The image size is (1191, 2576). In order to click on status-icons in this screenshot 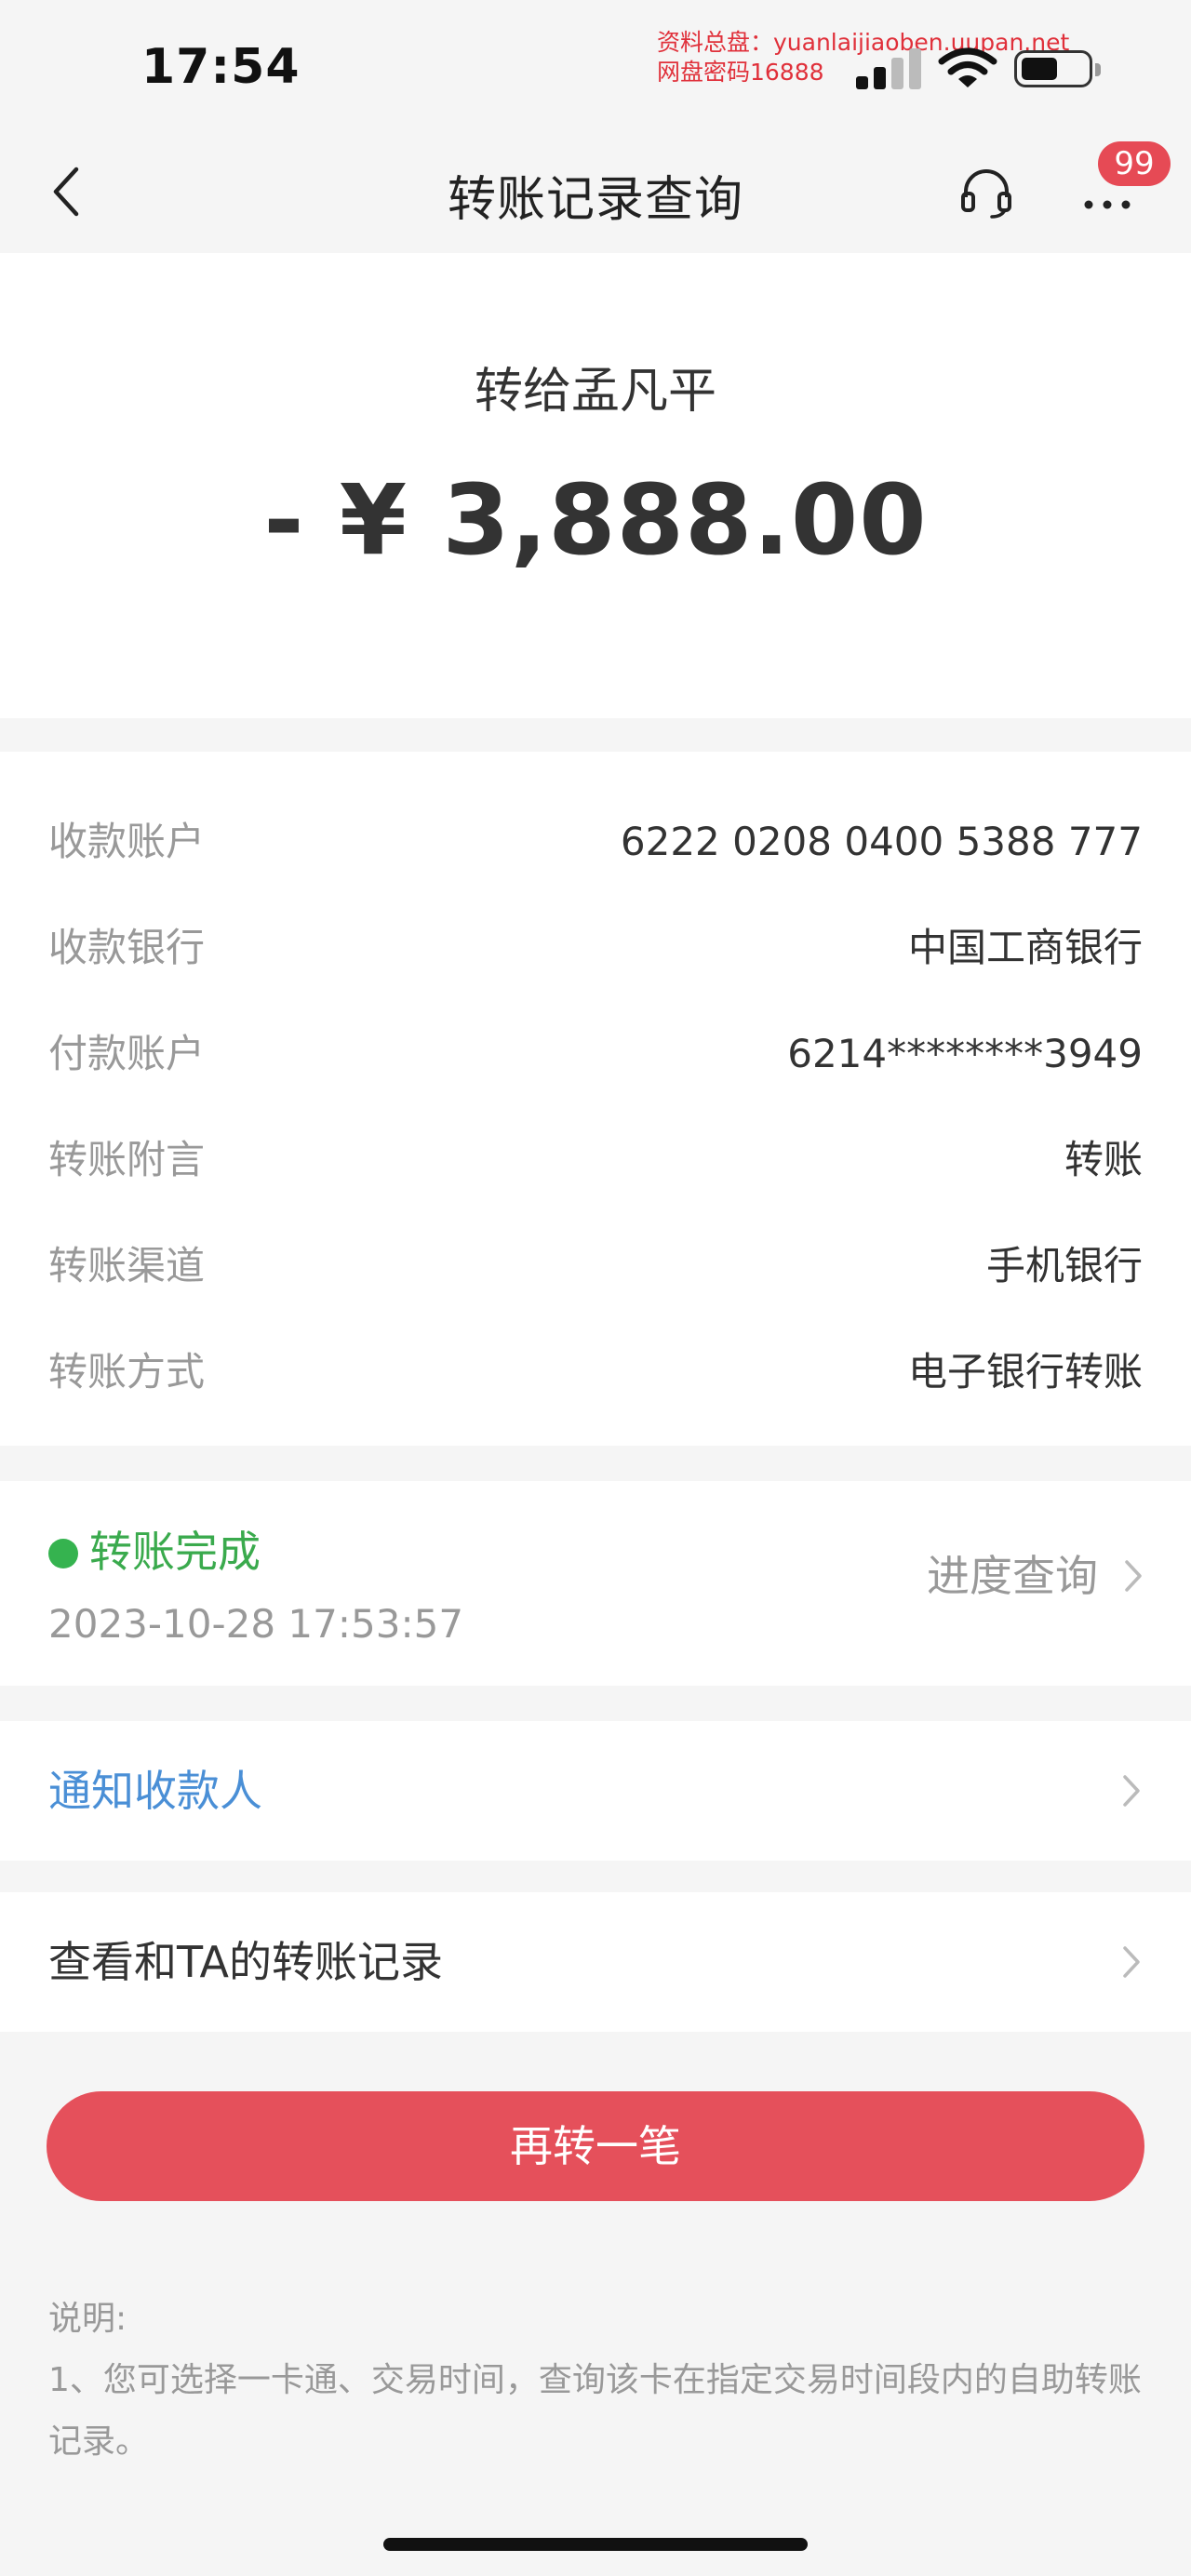, I will do `click(981, 69)`.